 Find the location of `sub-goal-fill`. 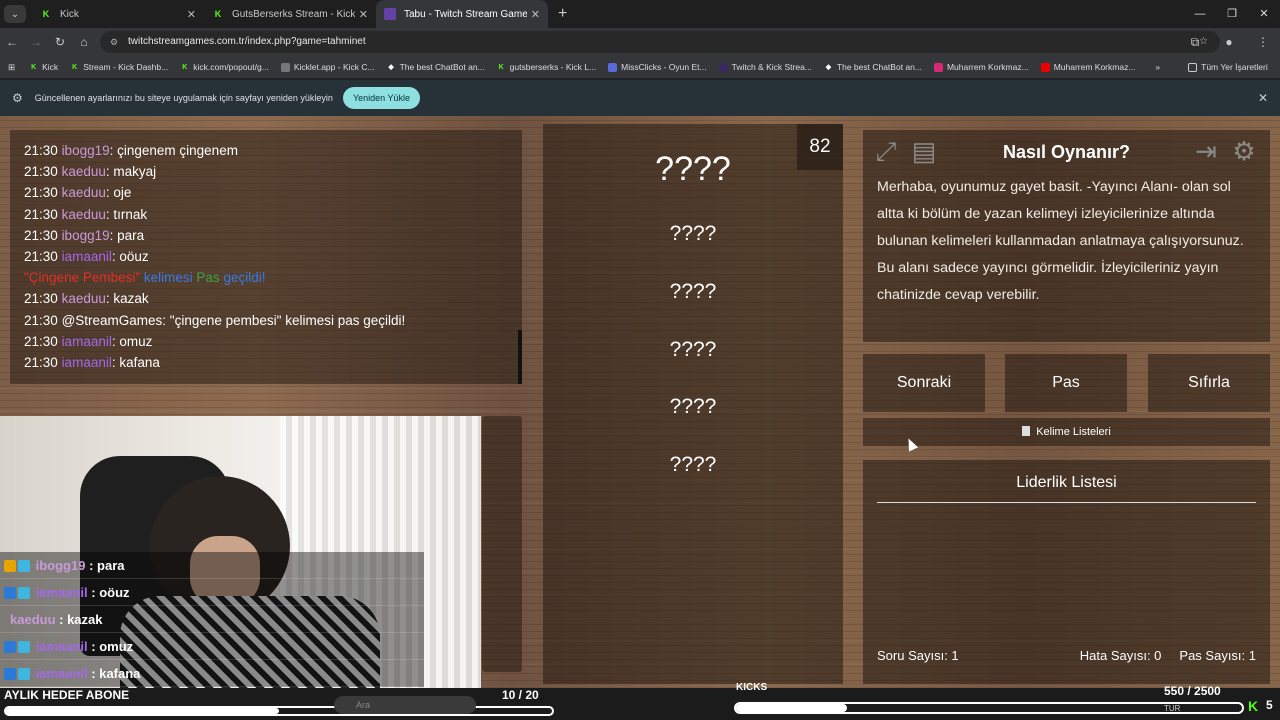

sub-goal-fill is located at coordinates (142, 711).